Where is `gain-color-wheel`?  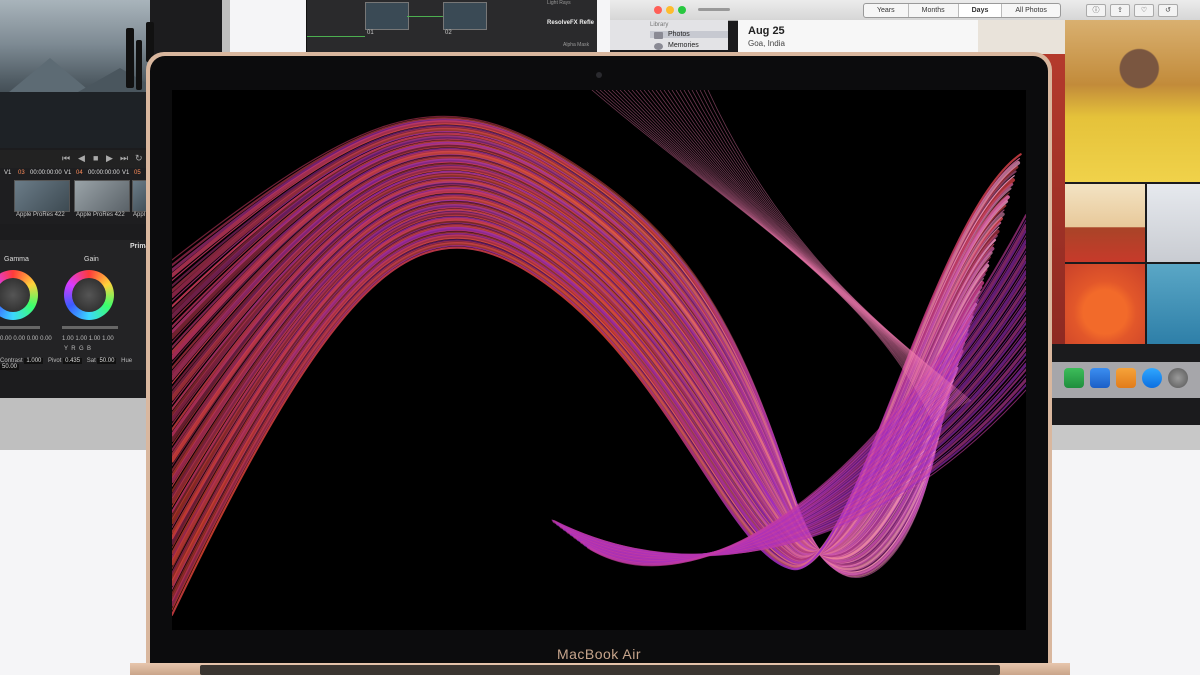
gain-color-wheel is located at coordinates (89, 295).